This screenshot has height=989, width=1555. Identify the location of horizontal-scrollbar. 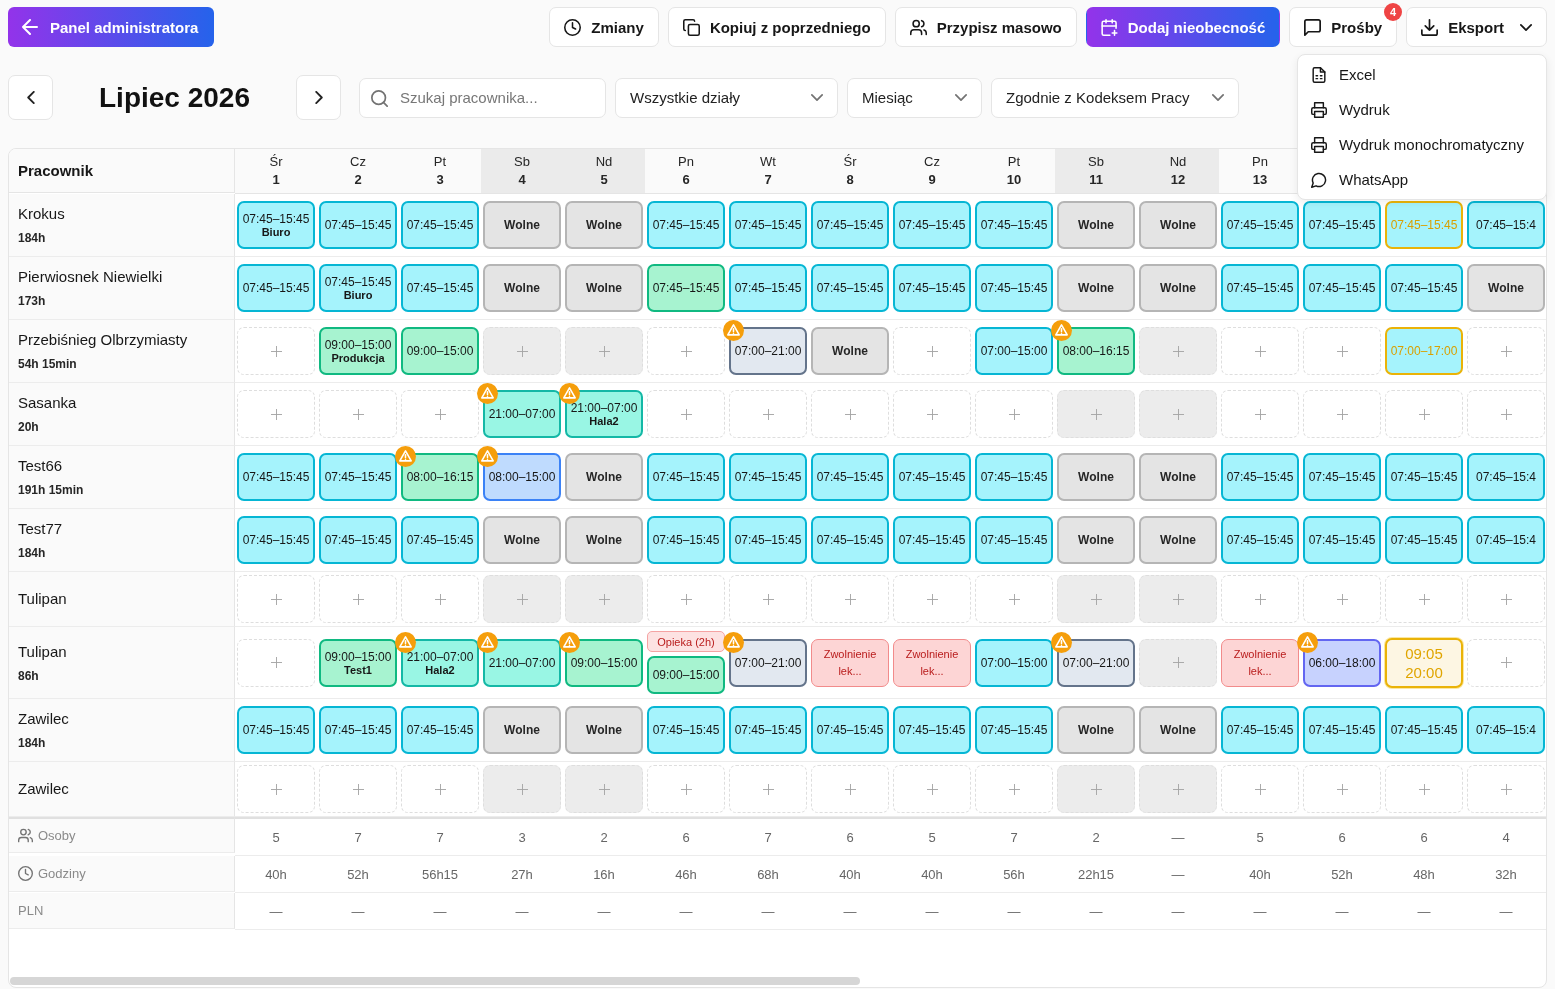
(435, 981).